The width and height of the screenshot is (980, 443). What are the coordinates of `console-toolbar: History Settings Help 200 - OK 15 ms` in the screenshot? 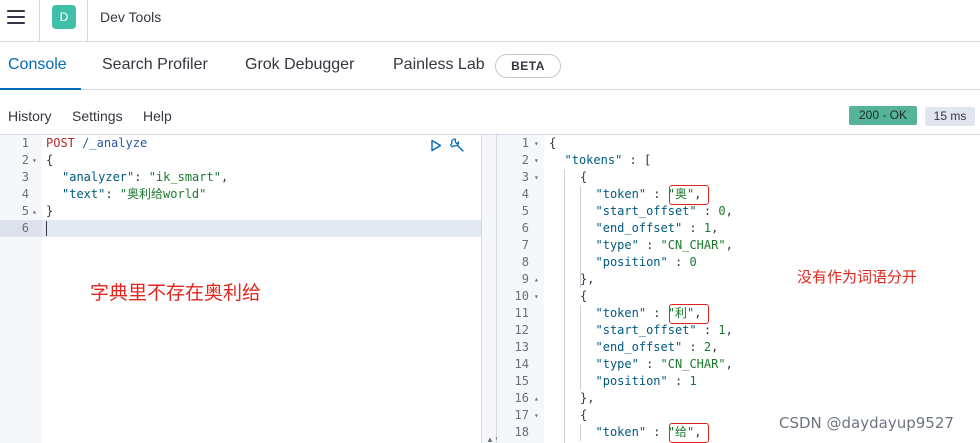 It's located at (490, 112).